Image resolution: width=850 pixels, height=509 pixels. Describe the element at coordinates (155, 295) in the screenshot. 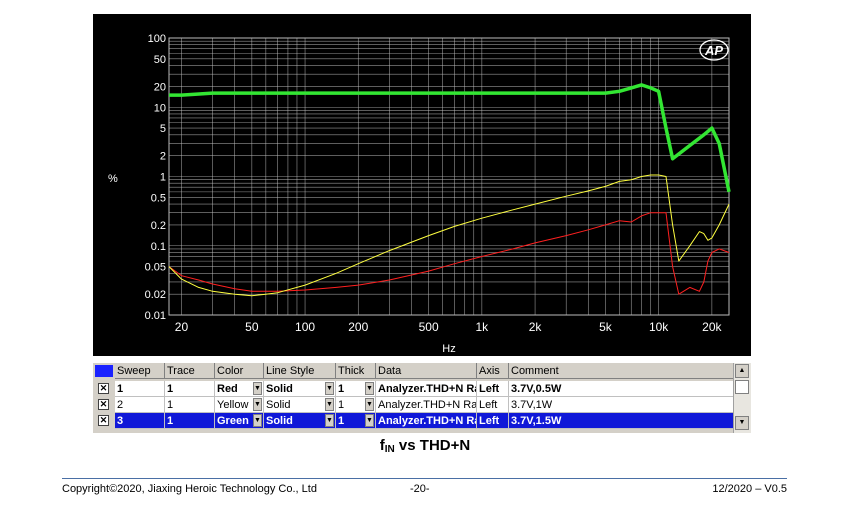

I see `y-tick-label: 0.02` at that location.